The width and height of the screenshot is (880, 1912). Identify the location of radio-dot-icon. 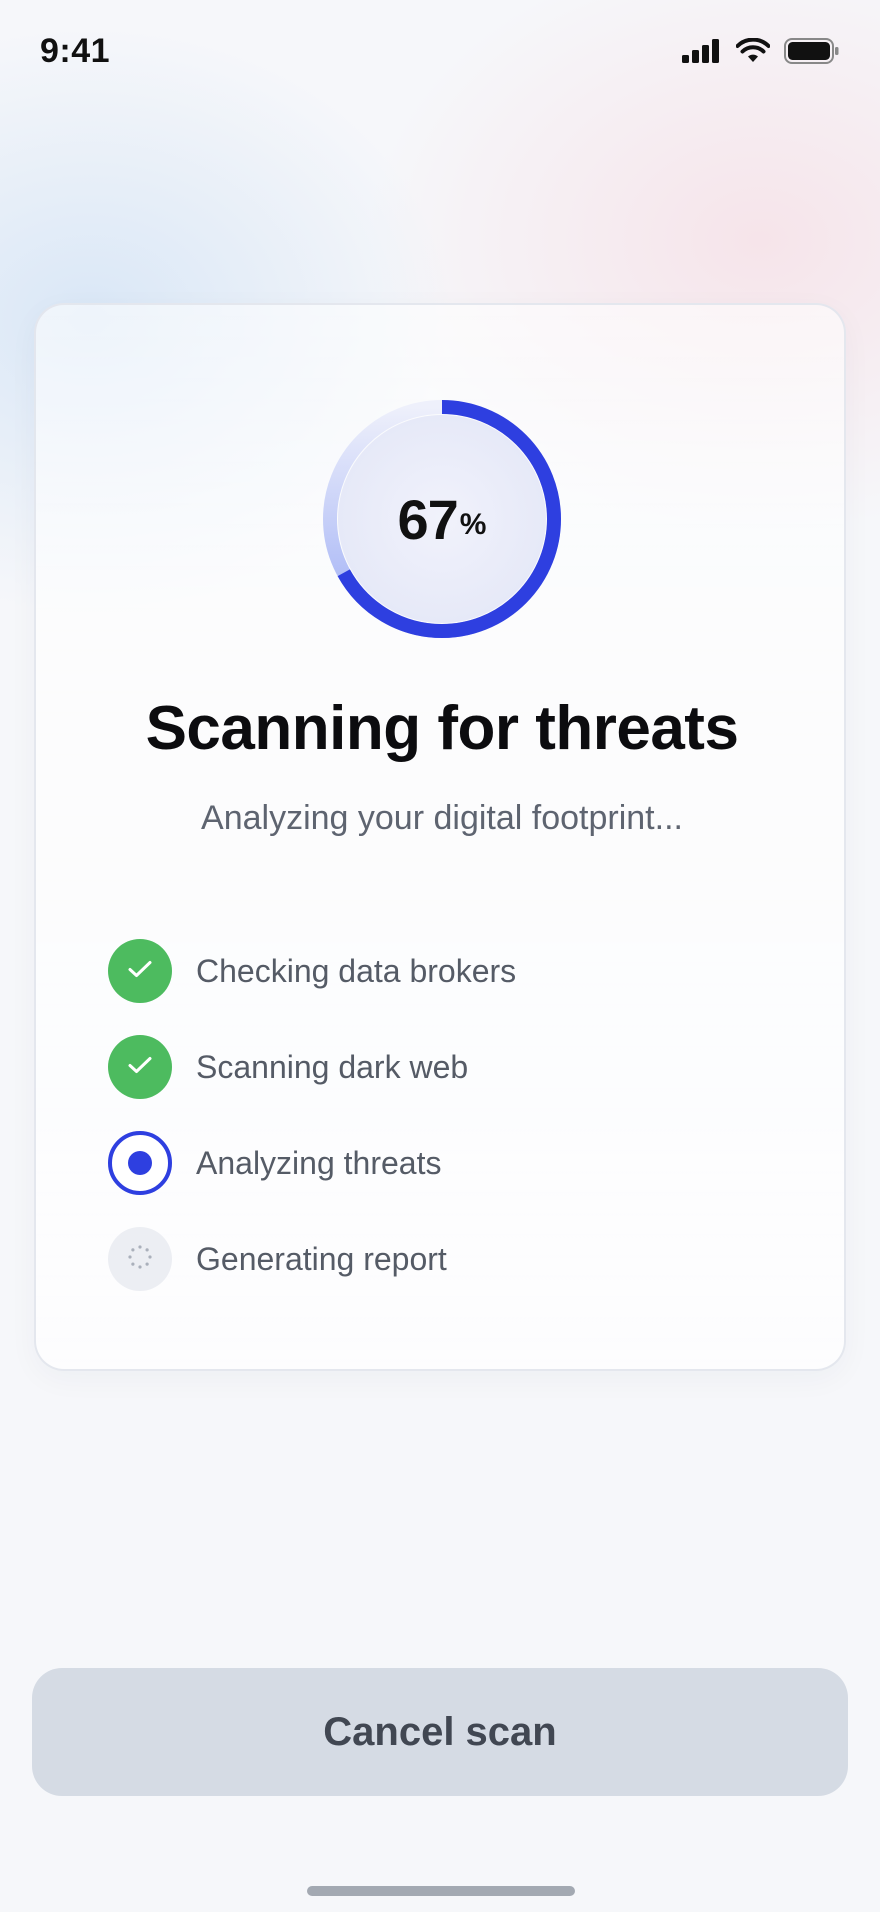
(140, 1163).